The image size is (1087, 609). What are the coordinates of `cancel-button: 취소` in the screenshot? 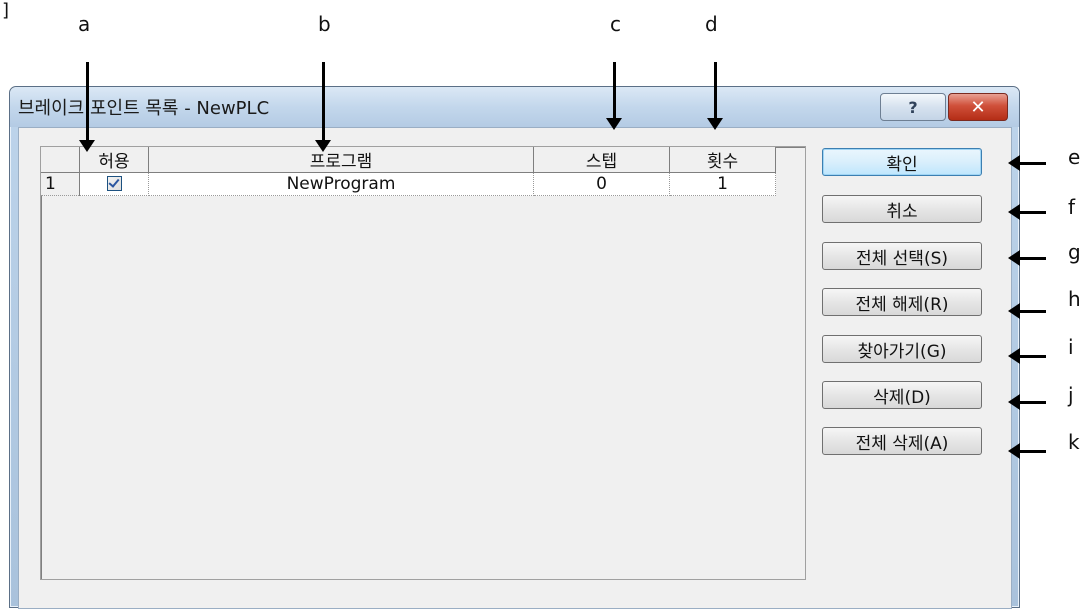 It's located at (902, 209).